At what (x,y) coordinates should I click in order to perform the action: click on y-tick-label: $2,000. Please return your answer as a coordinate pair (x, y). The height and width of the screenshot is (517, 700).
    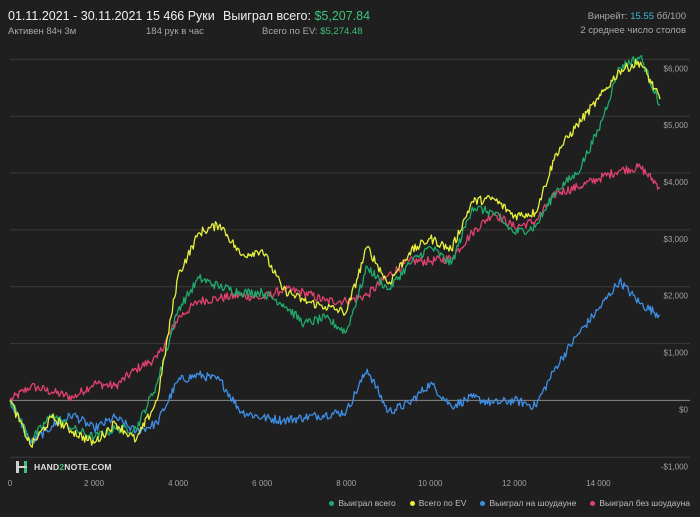
    Looking at the image, I should click on (676, 296).